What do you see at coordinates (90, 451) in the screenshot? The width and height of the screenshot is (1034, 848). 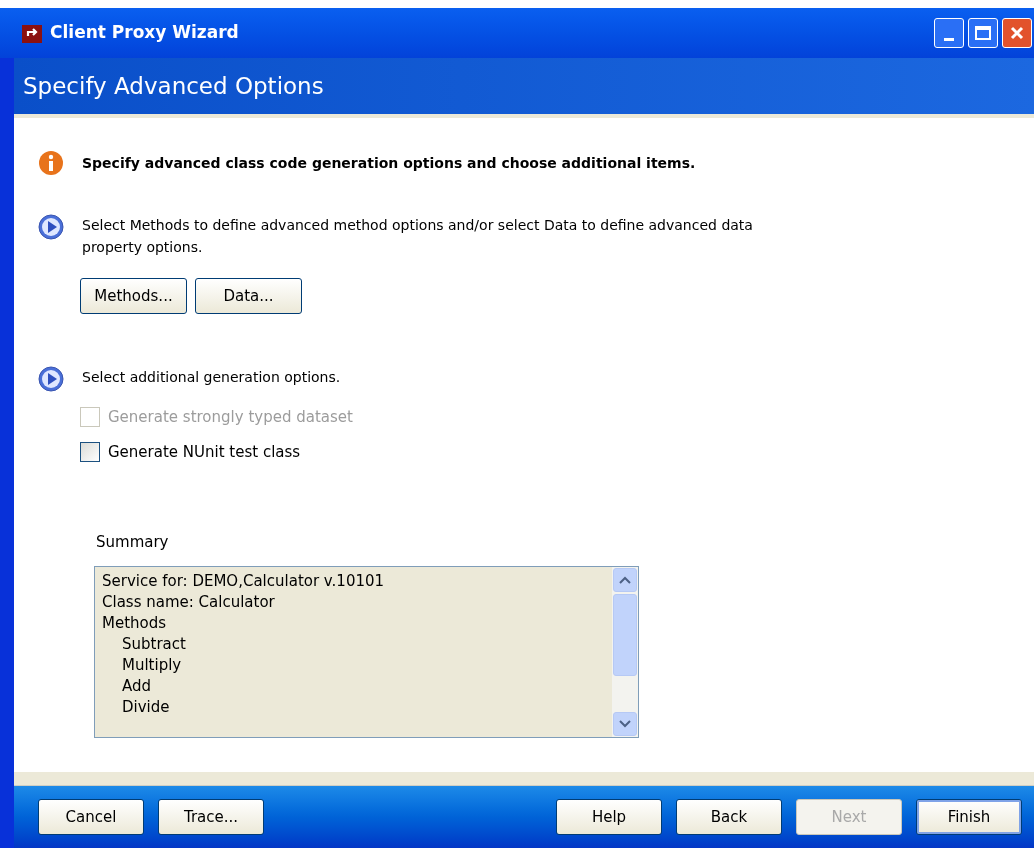 I see `checkbox` at bounding box center [90, 451].